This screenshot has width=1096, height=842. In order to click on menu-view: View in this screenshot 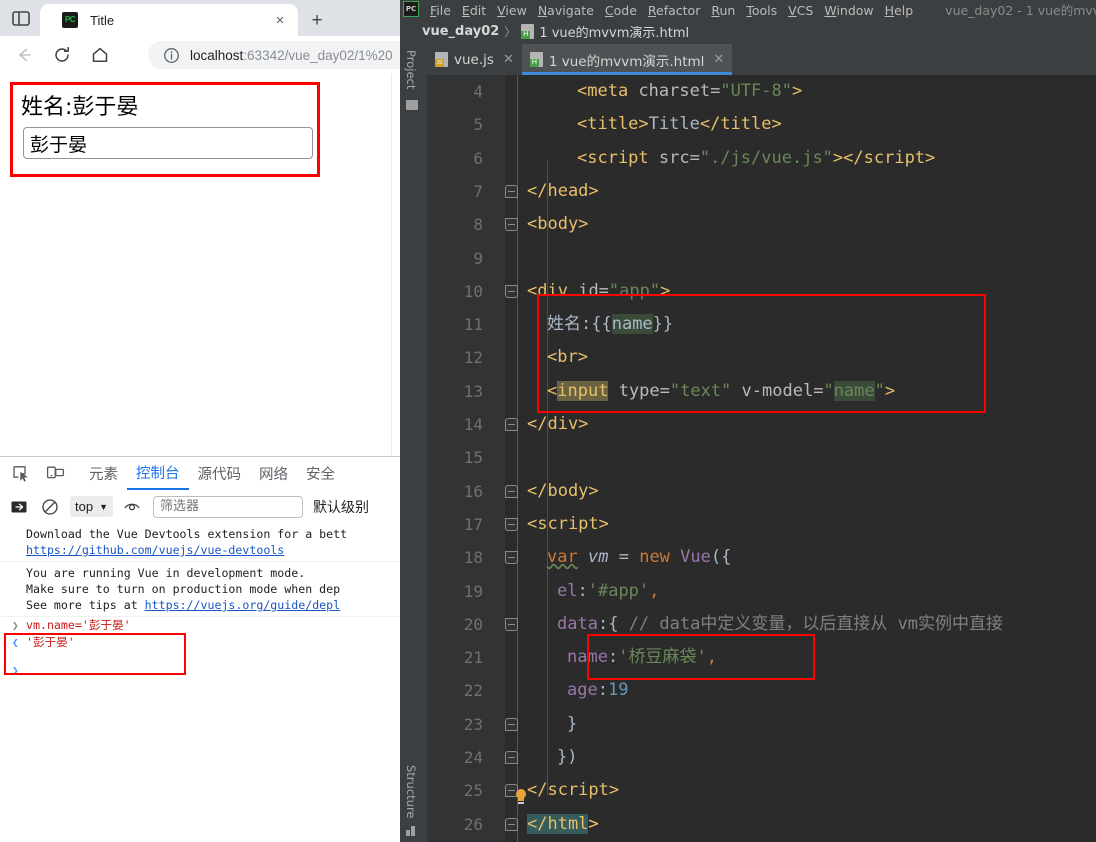, I will do `click(512, 10)`.